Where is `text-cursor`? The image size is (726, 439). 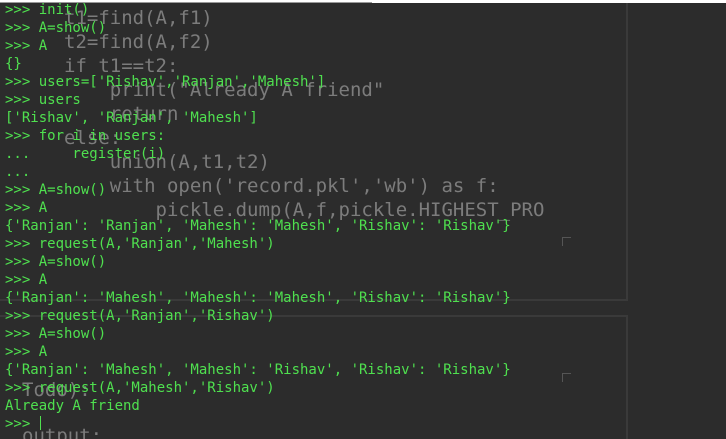 text-cursor is located at coordinates (40, 423).